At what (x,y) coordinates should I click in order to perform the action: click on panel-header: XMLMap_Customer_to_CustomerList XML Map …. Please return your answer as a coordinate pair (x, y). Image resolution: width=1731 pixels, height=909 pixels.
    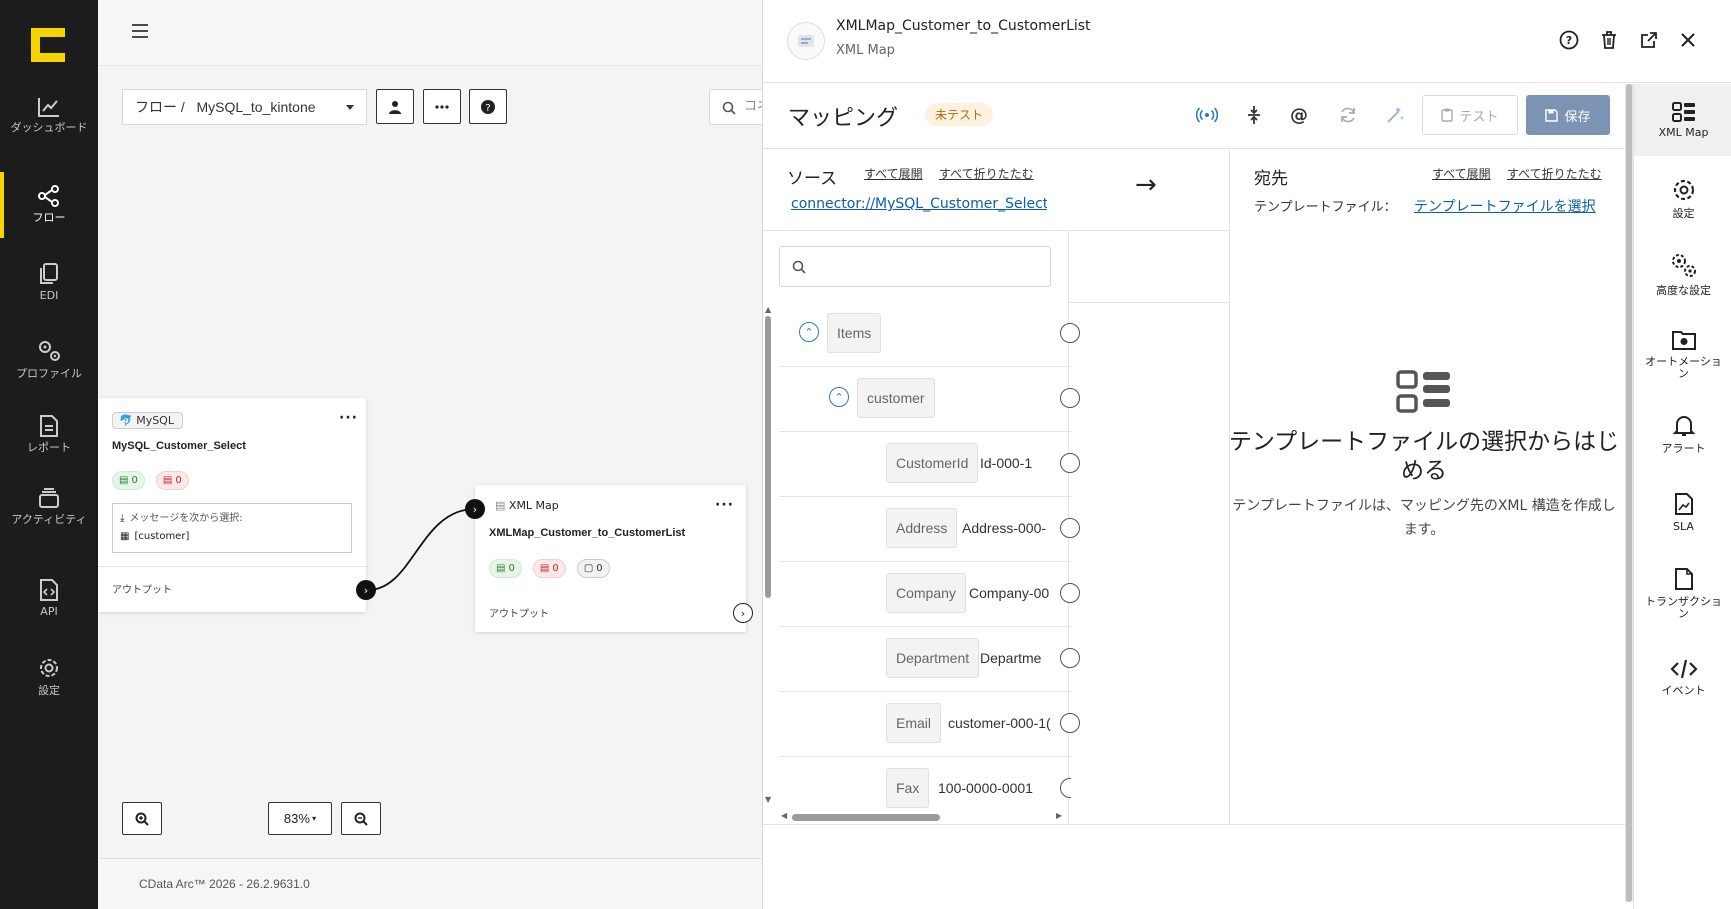
    Looking at the image, I should click on (1247, 41).